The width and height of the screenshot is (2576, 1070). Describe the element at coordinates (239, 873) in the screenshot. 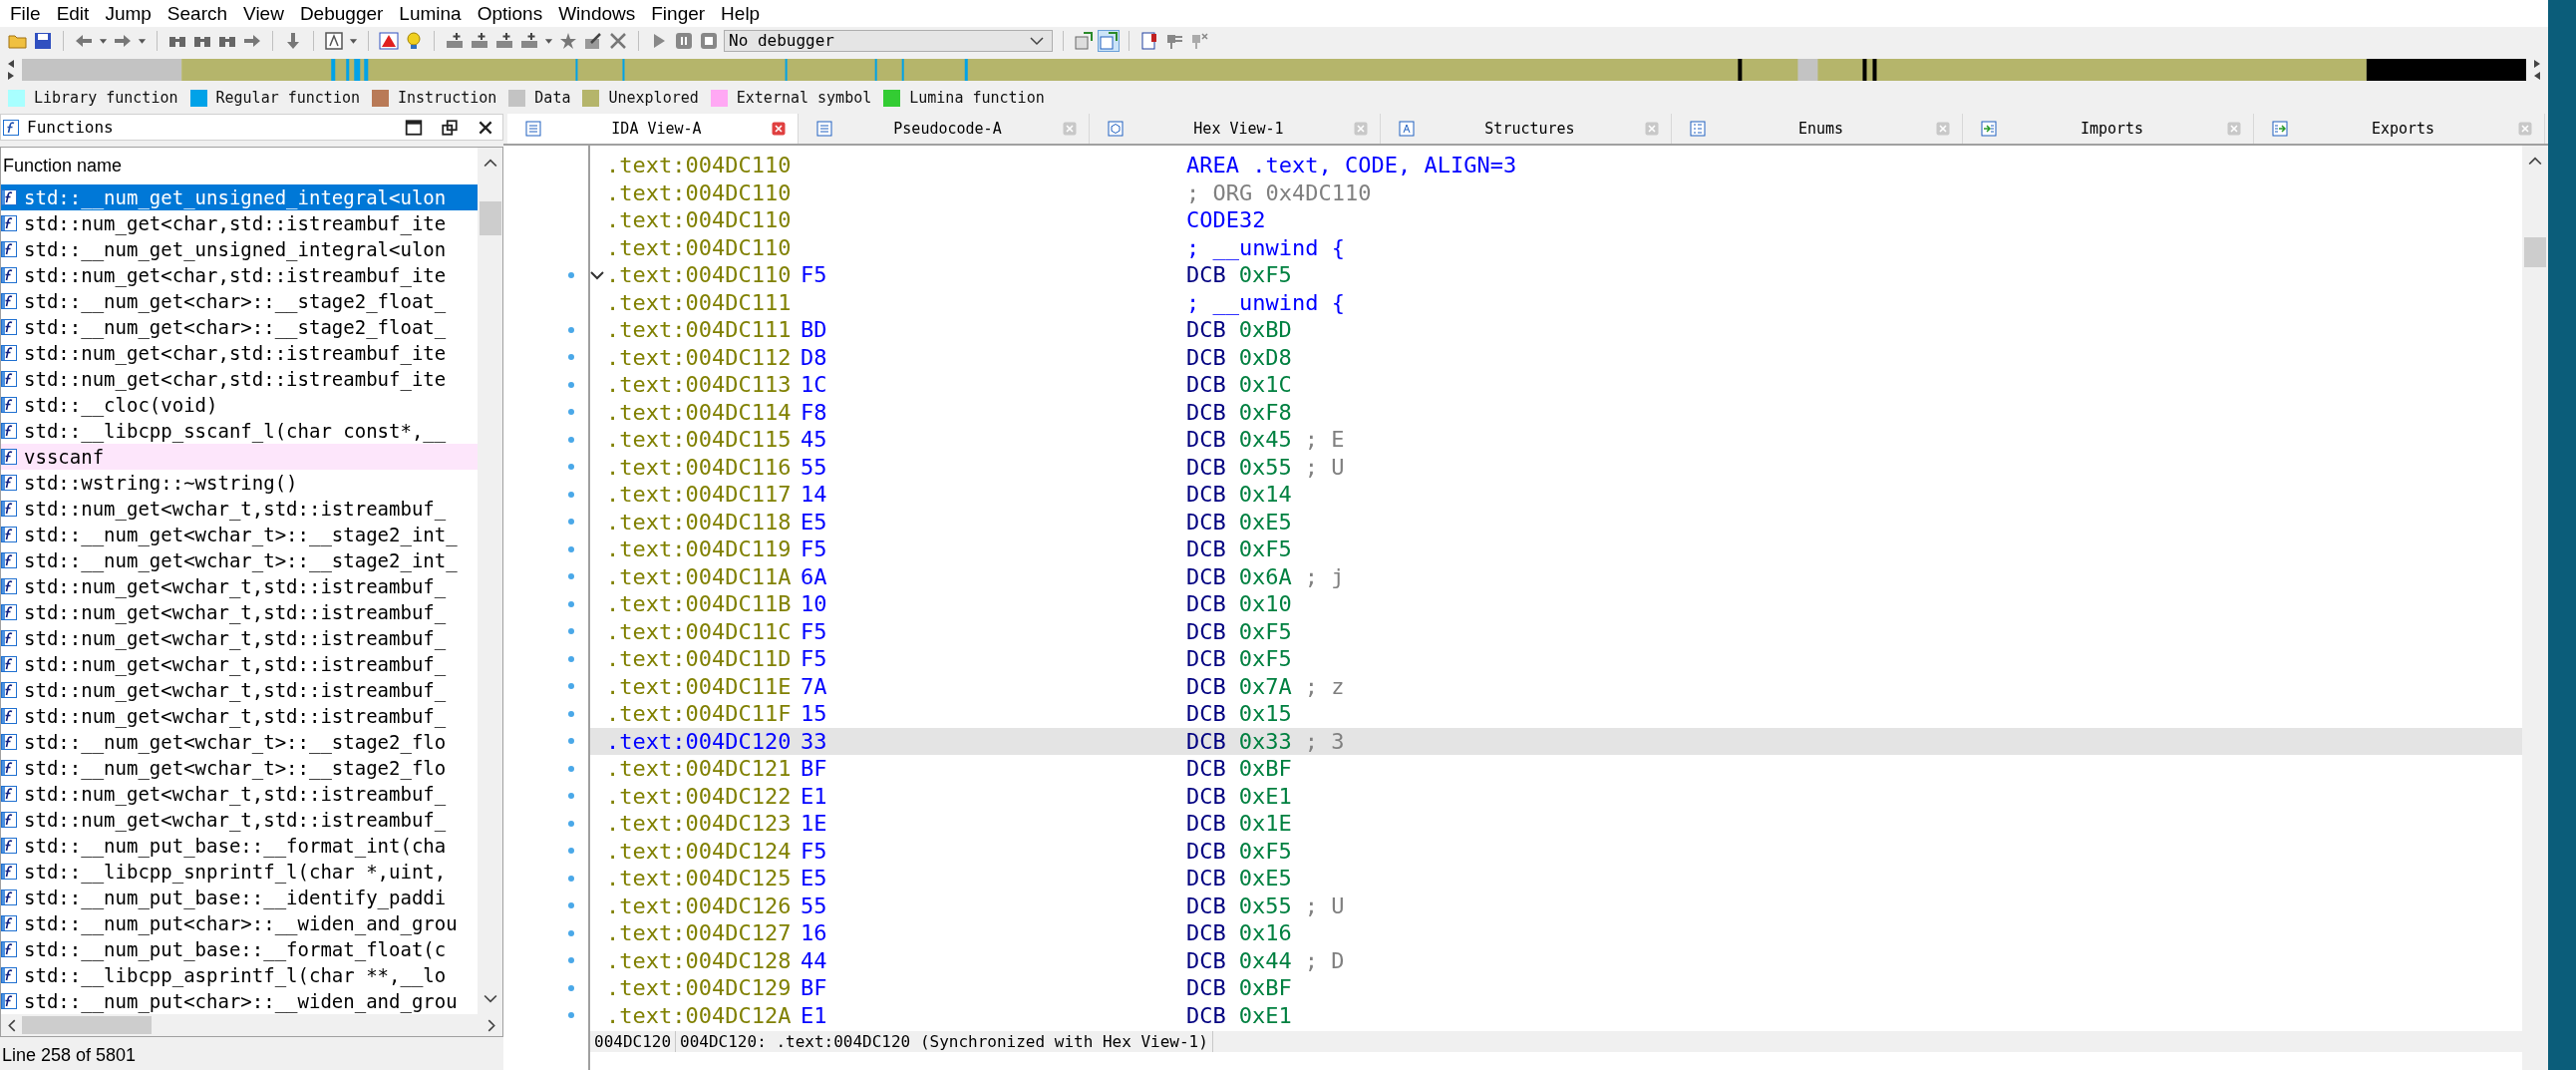

I see `function-row: std::__libcpp_snprintf_l(char *,uint,` at that location.